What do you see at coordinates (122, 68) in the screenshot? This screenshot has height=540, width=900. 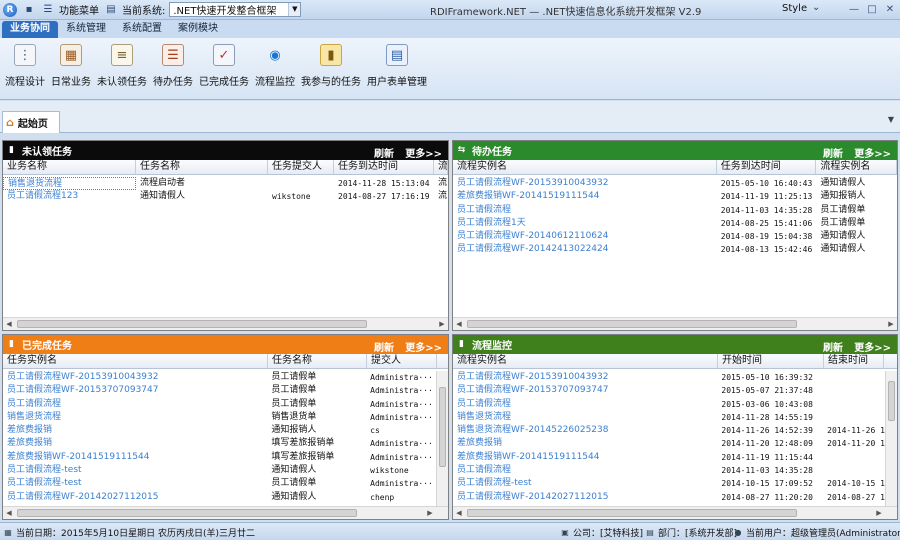 I see `unclaimed-tasks-button: ≡ 未认领任务` at bounding box center [122, 68].